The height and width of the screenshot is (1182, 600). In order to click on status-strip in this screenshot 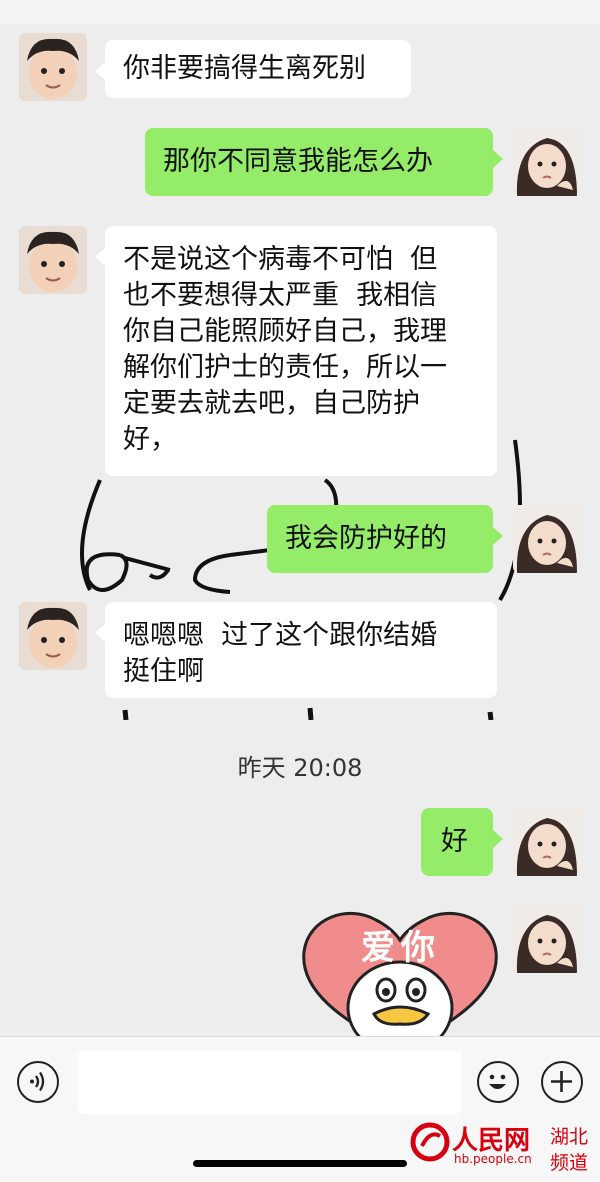, I will do `click(300, 12)`.